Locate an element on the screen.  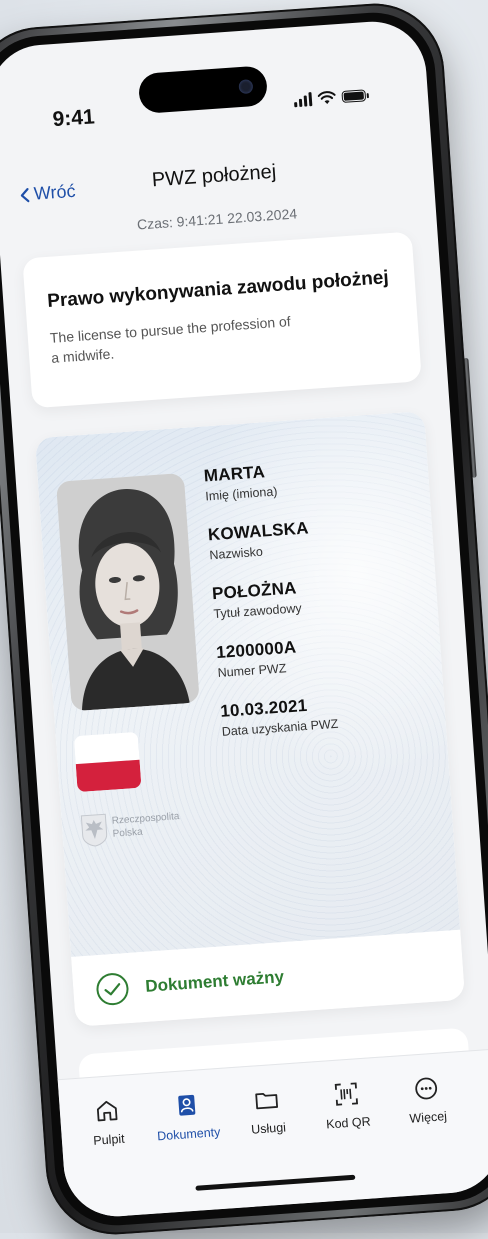
status-icons is located at coordinates (330, 98).